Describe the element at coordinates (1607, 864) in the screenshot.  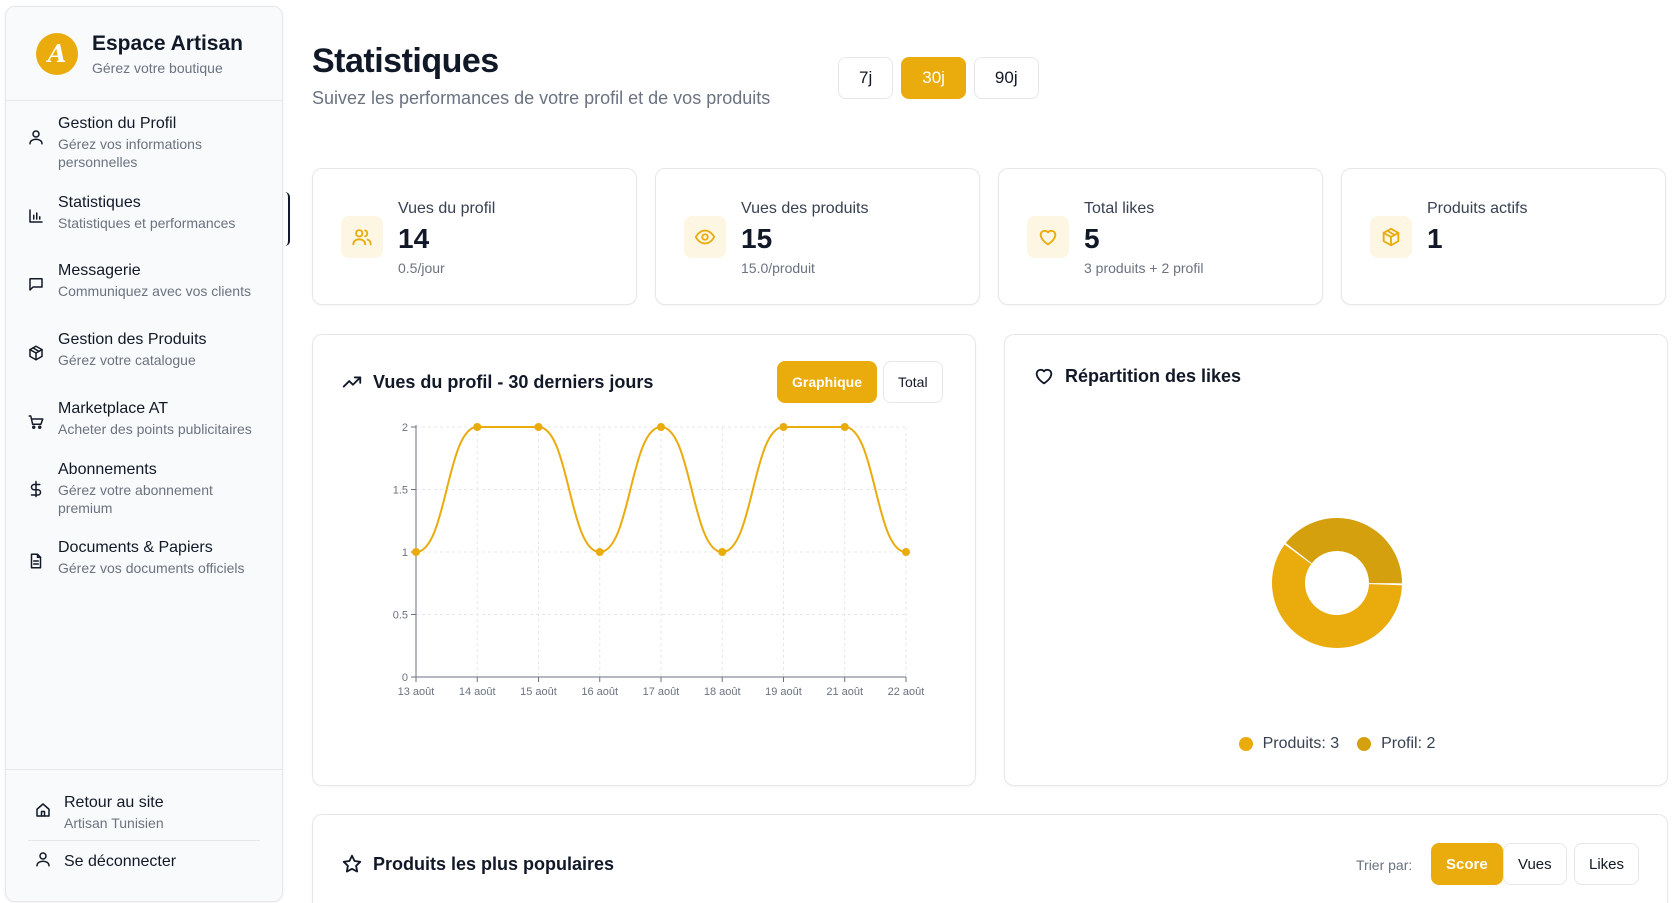
I see `sort-likes-button: Likes` at that location.